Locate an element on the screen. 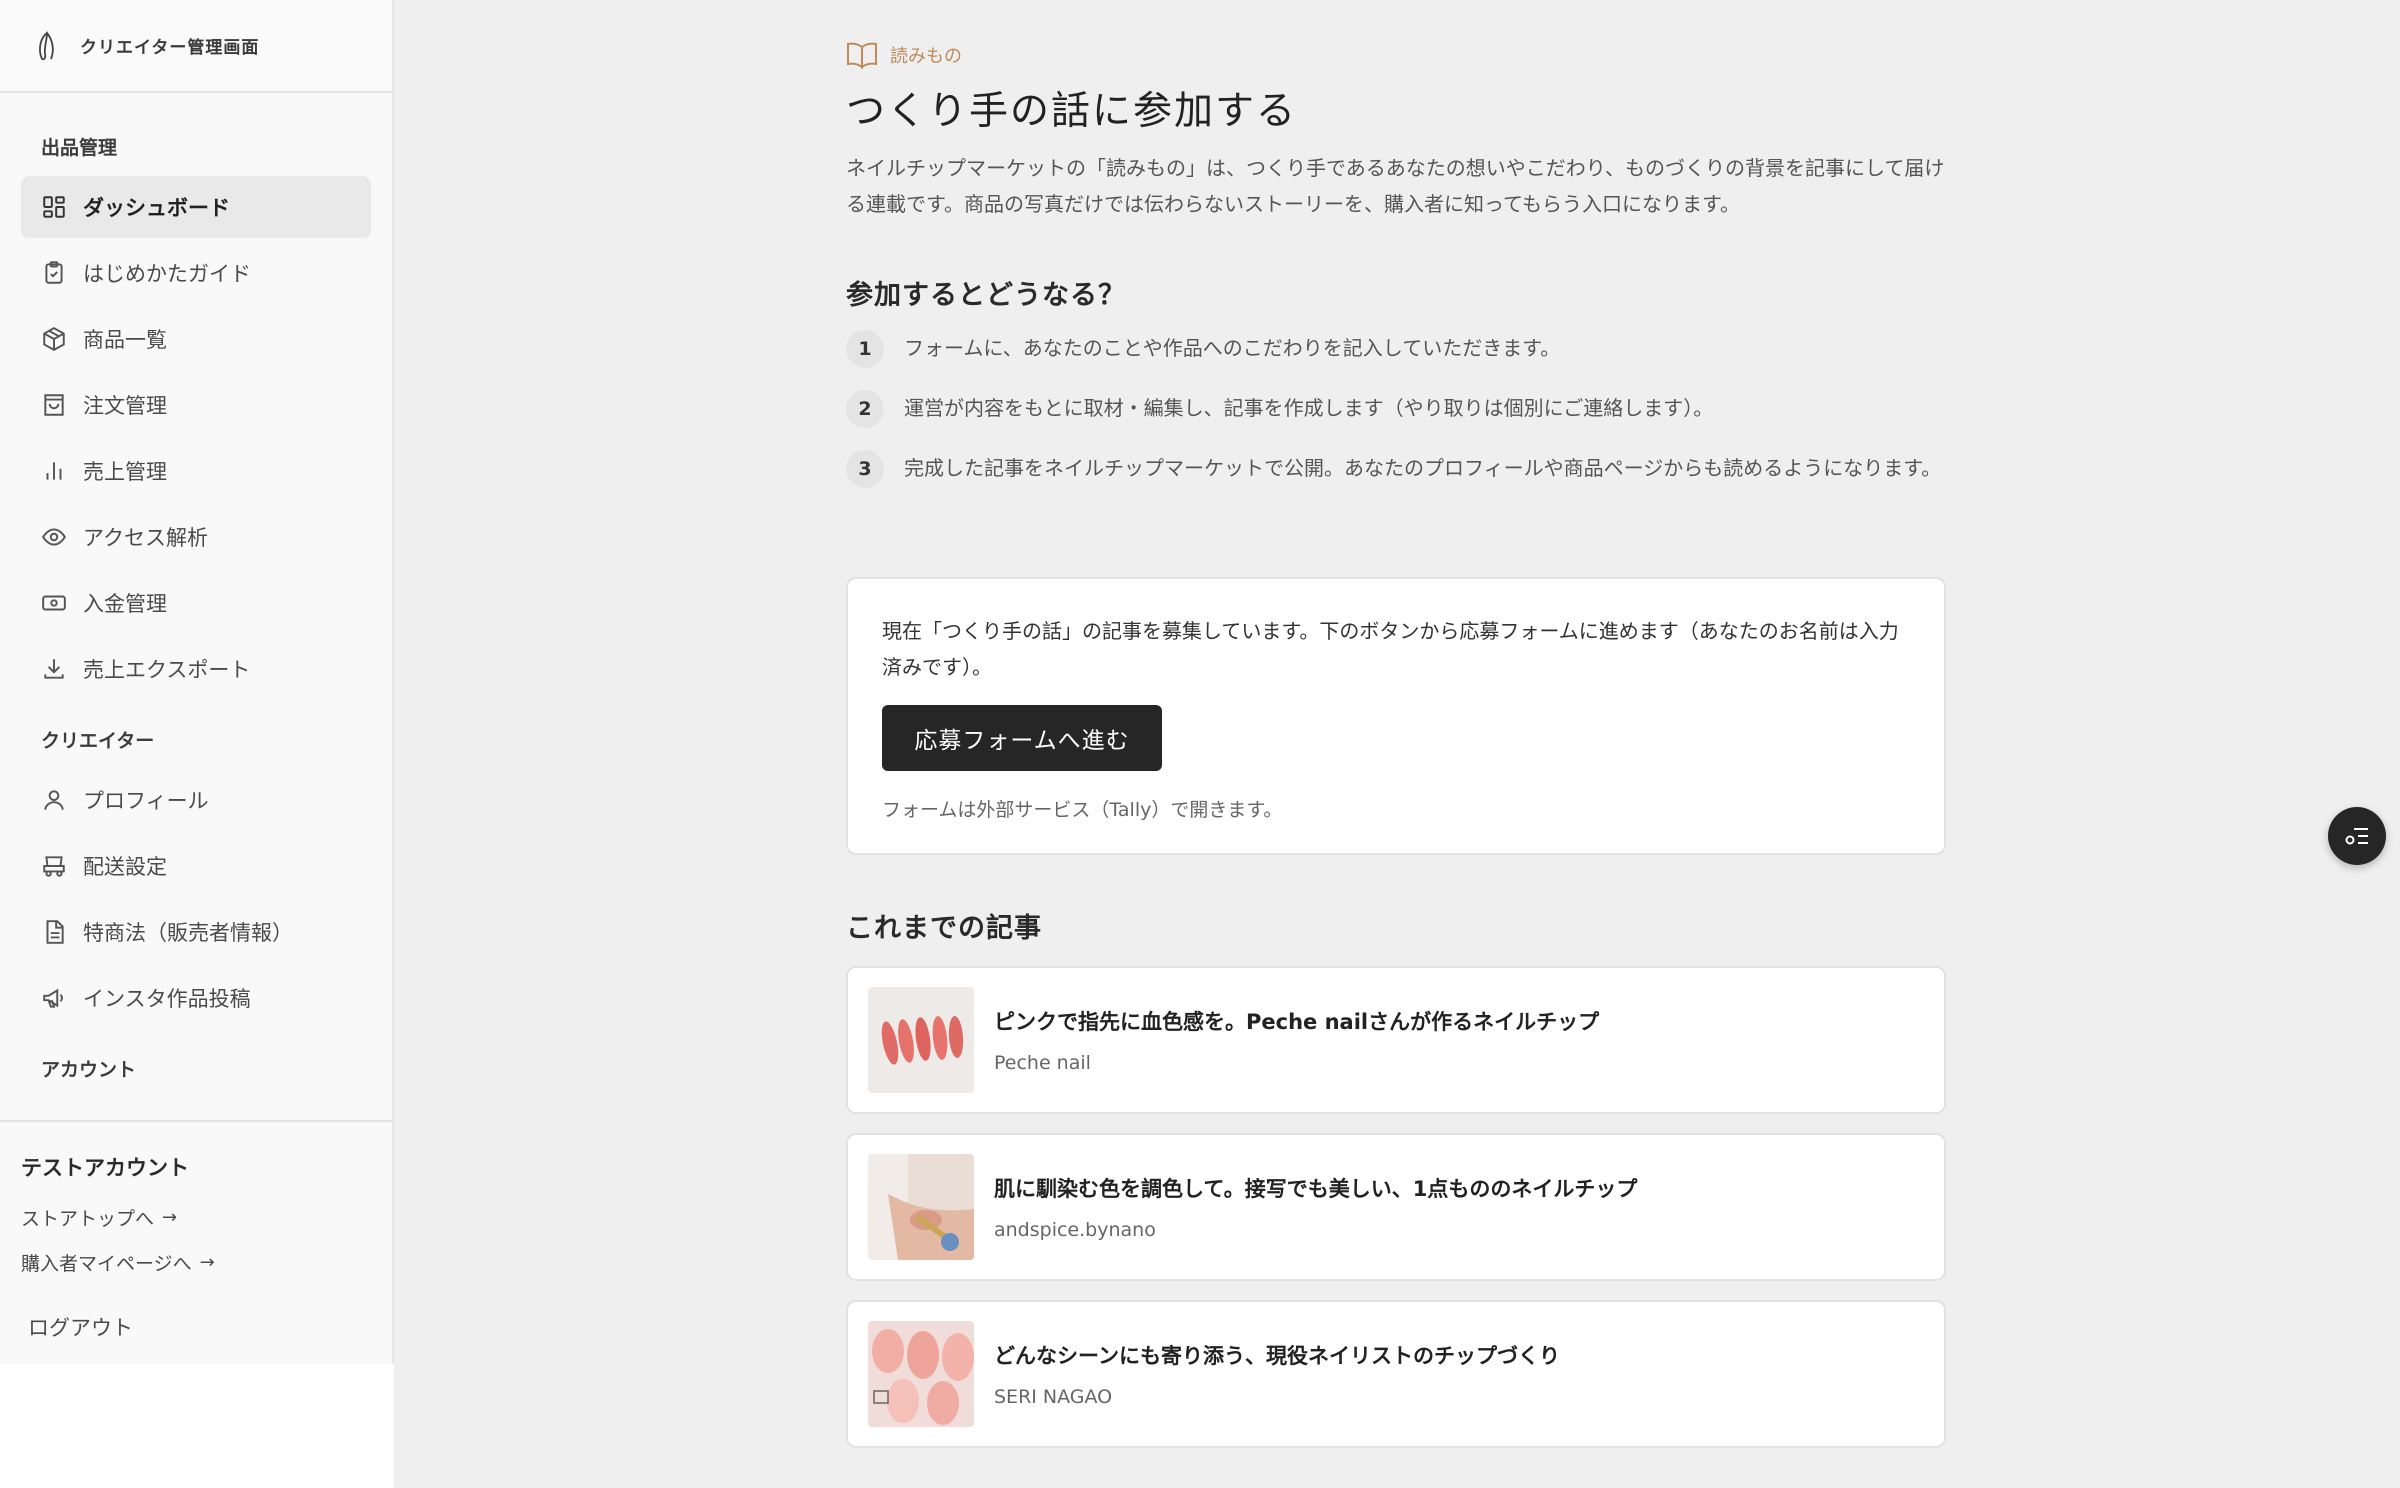  sidebar-item-orders: 注文管理 is located at coordinates (196, 405).